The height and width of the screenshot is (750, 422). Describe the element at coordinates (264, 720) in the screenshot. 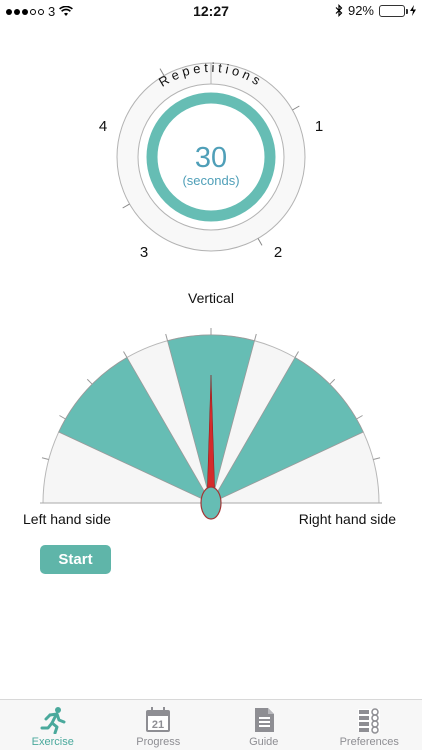

I see `document-icon` at that location.